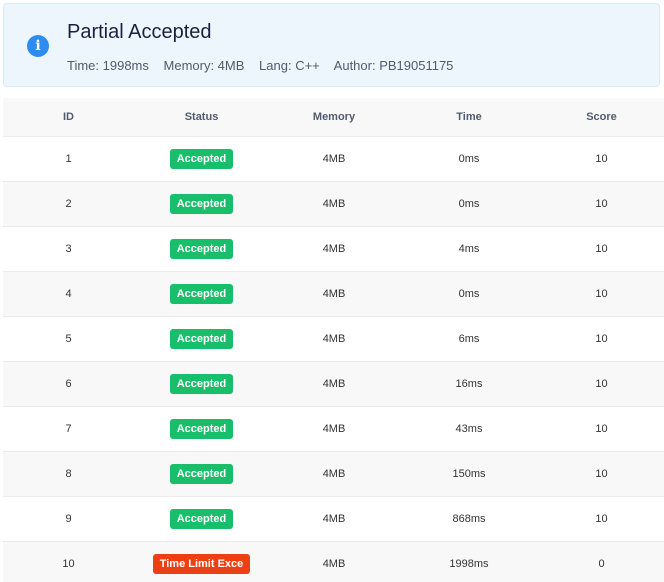 The image size is (664, 582). Describe the element at coordinates (68, 294) in the screenshot. I see `cell-id: 4` at that location.